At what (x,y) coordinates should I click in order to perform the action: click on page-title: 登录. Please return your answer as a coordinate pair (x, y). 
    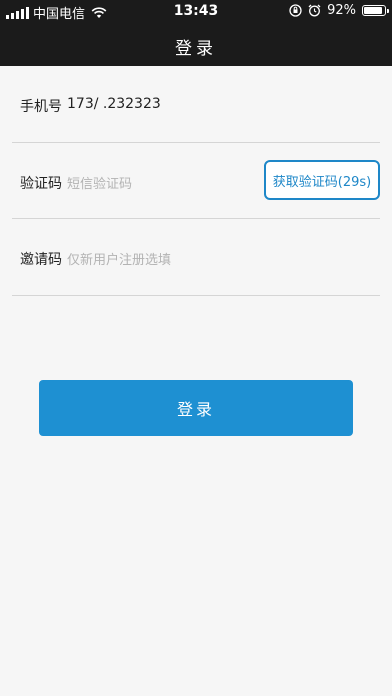
    Looking at the image, I should click on (196, 49).